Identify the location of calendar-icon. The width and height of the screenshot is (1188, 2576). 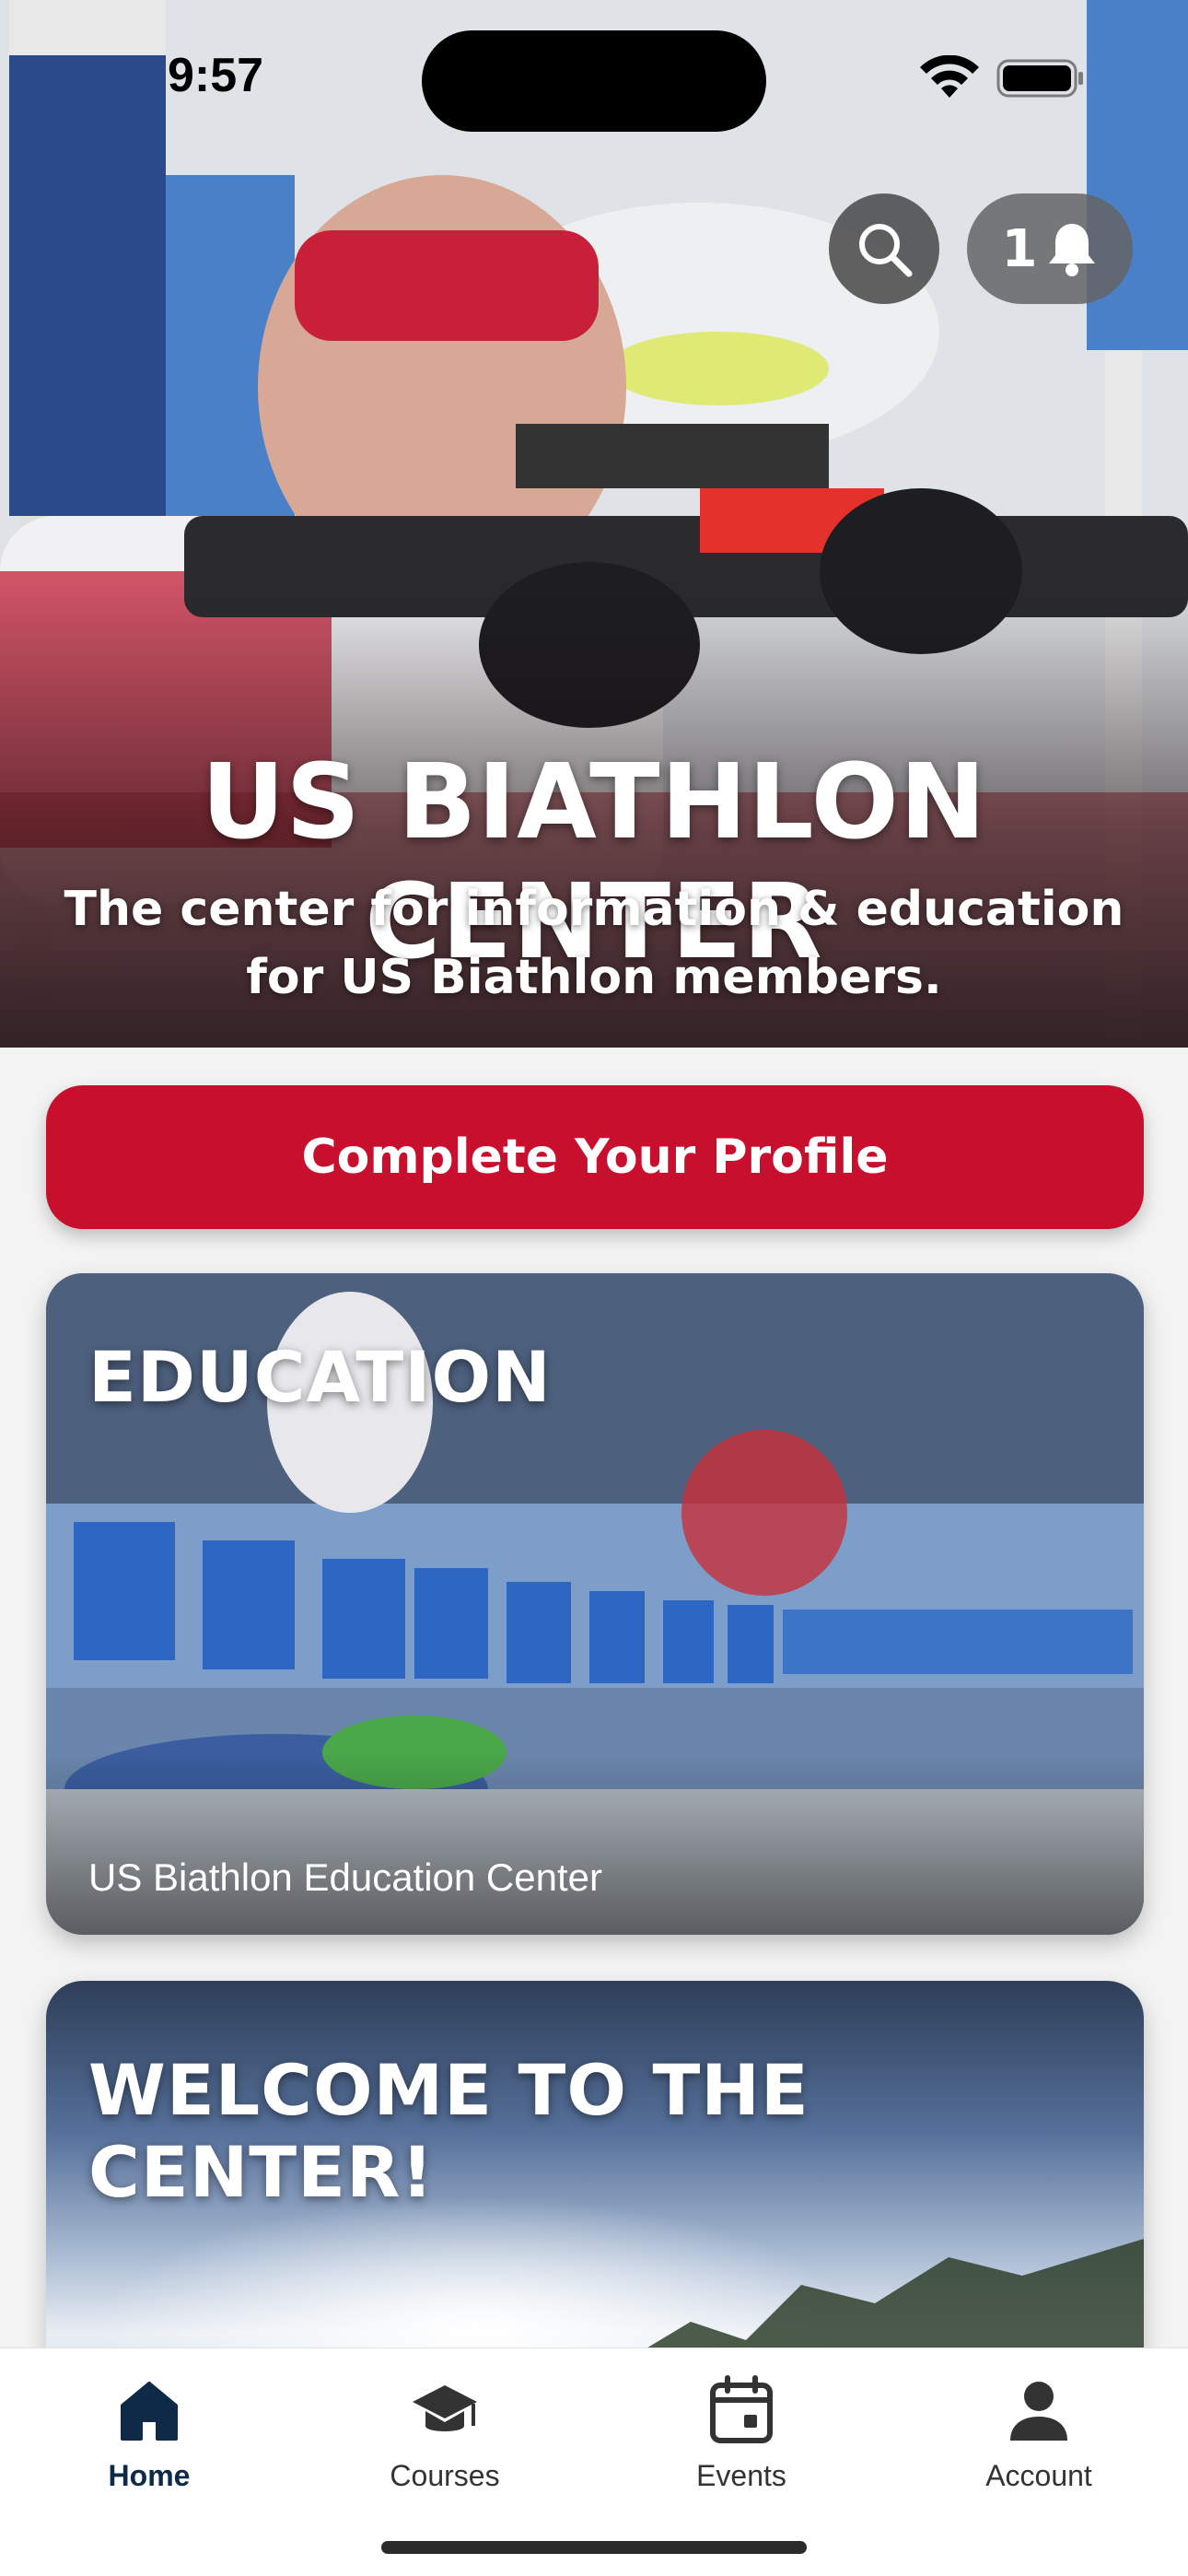
(741, 2409).